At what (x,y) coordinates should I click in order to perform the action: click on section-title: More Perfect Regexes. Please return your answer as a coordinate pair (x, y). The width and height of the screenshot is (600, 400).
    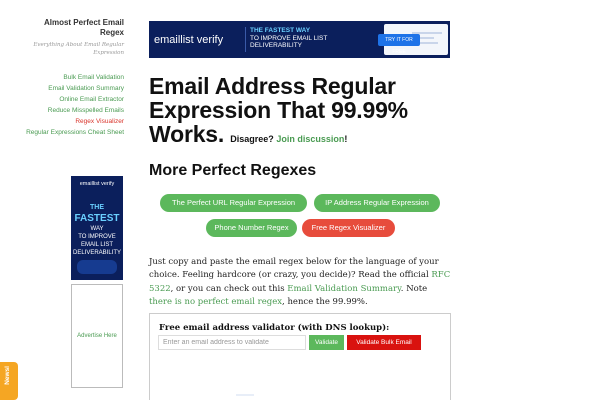
    Looking at the image, I should click on (233, 170).